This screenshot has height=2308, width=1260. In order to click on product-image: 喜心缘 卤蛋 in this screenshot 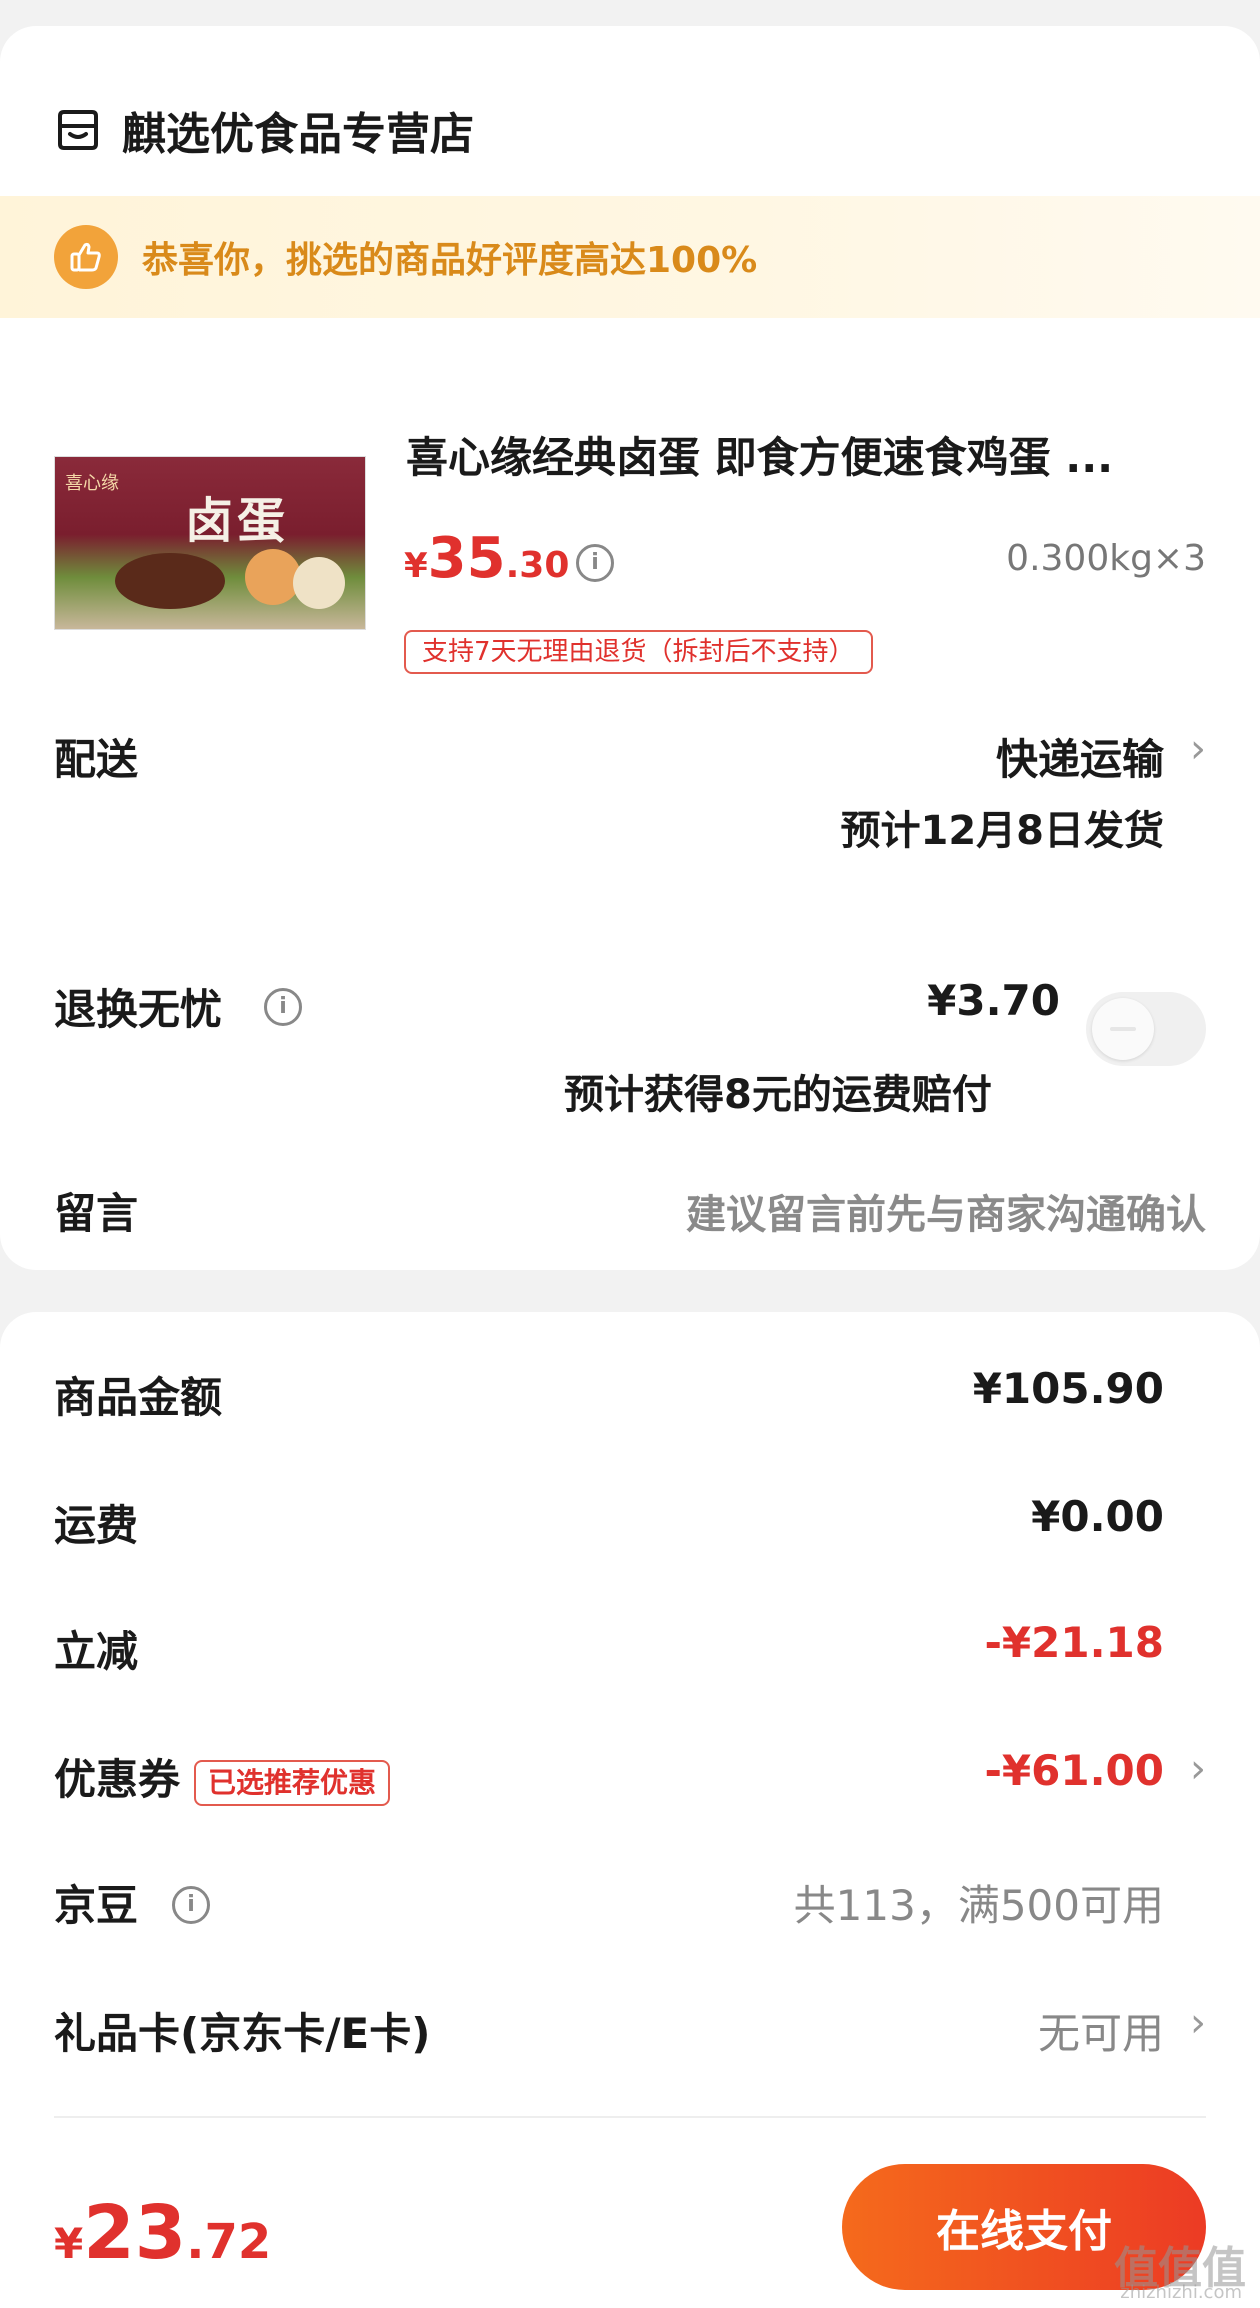, I will do `click(210, 543)`.